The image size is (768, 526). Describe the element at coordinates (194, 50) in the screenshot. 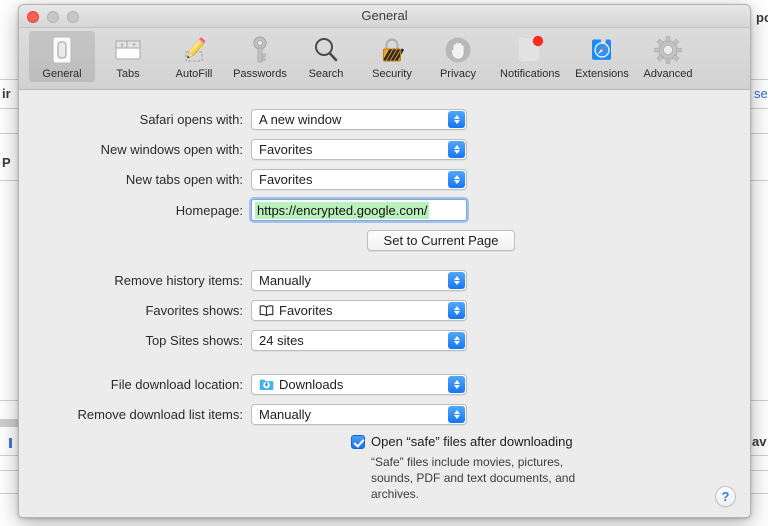

I see `autofill-icon` at that location.